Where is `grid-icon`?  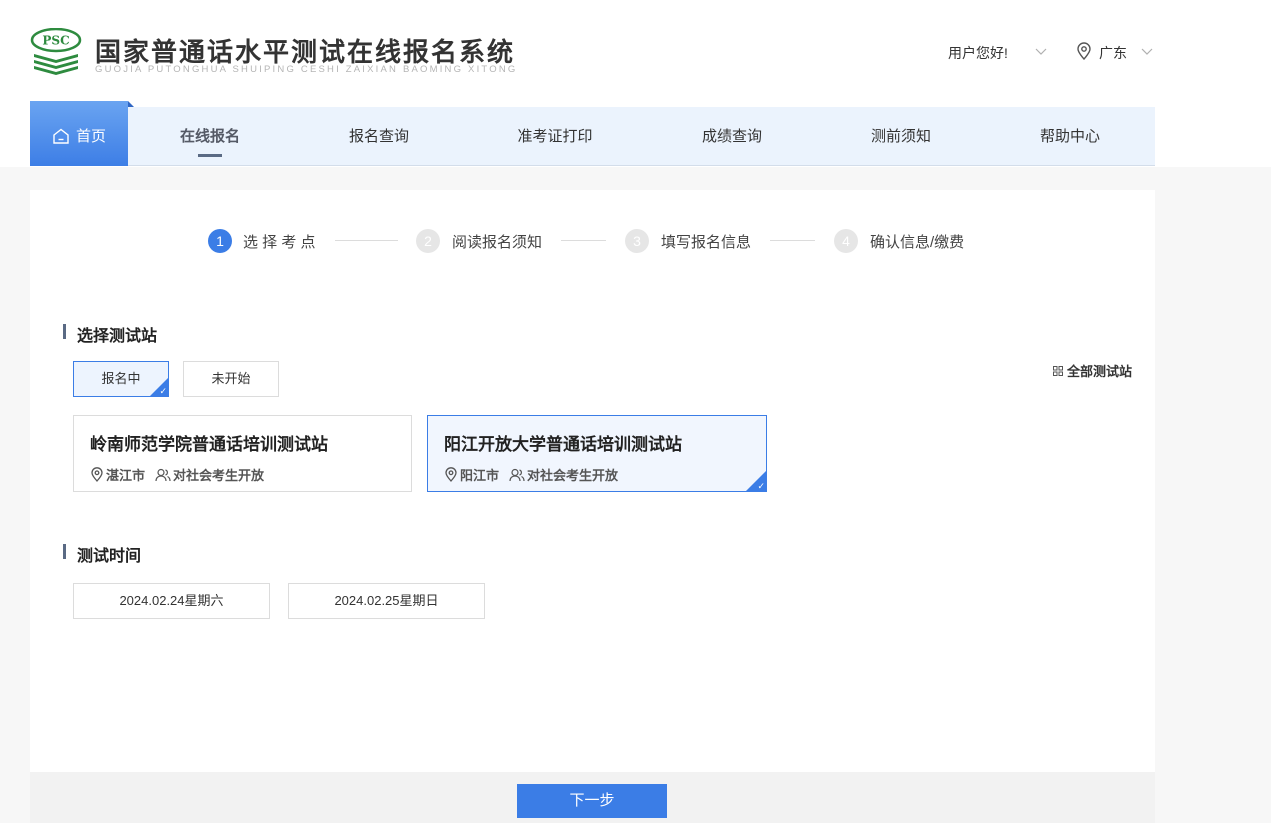
grid-icon is located at coordinates (1058, 370).